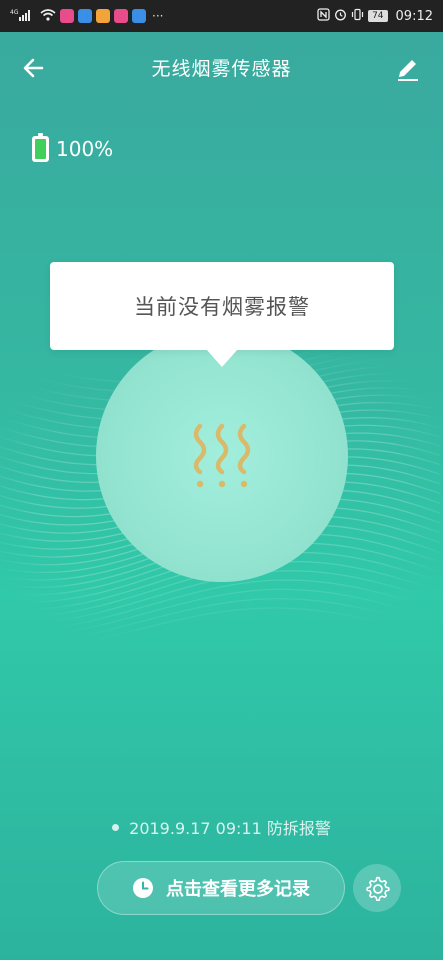  I want to click on view-more-records-button: 点击查看更多记录, so click(221, 888).